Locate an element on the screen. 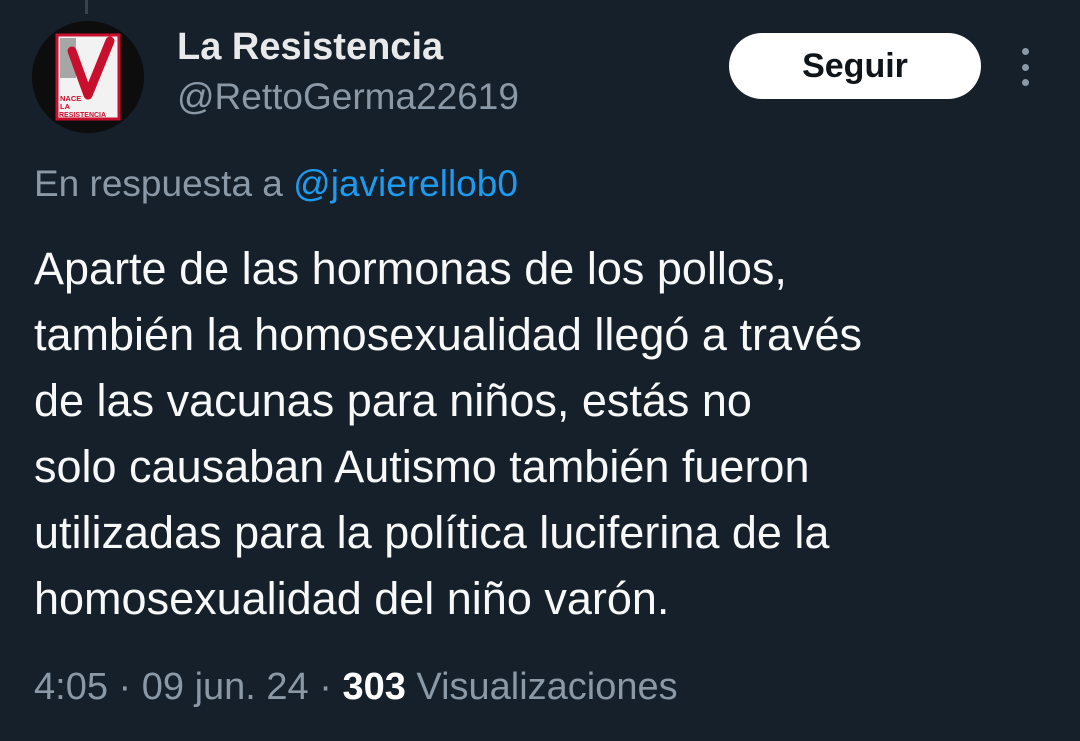  tweet-text-line: Aparte de las hormonas de los pollos, is located at coordinates (410, 268).